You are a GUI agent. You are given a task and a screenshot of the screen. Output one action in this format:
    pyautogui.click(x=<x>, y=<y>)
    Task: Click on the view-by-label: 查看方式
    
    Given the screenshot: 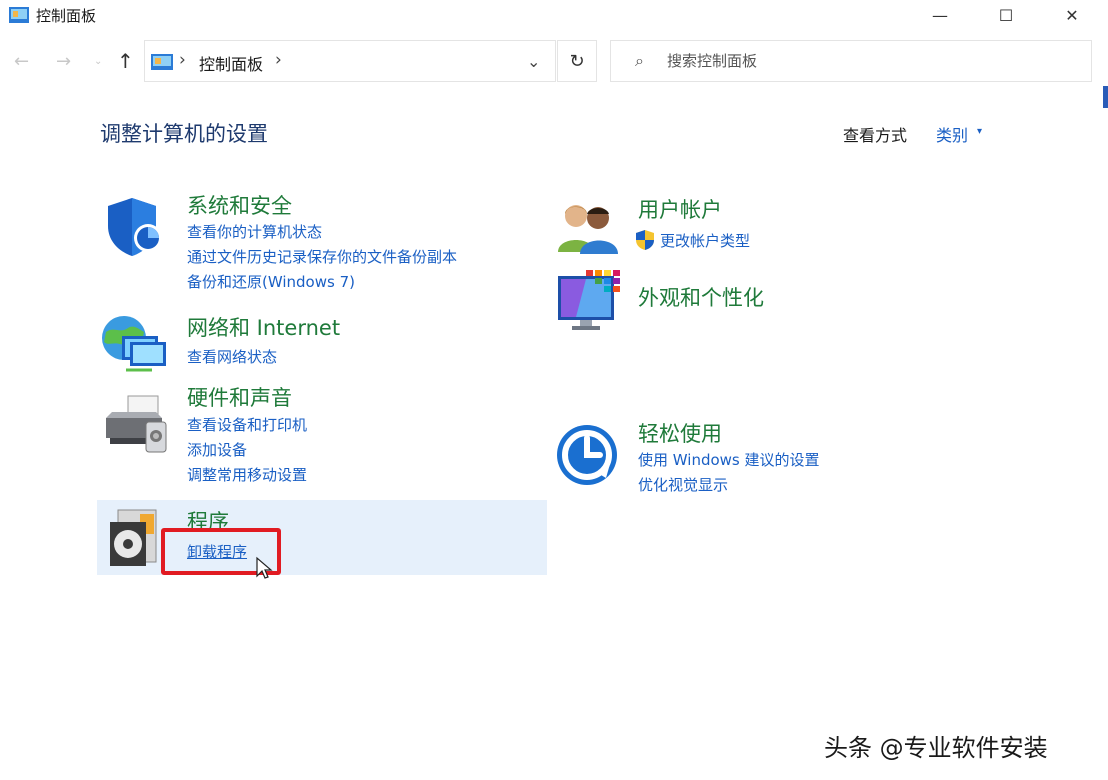 What is the action you would take?
    pyautogui.click(x=875, y=135)
    